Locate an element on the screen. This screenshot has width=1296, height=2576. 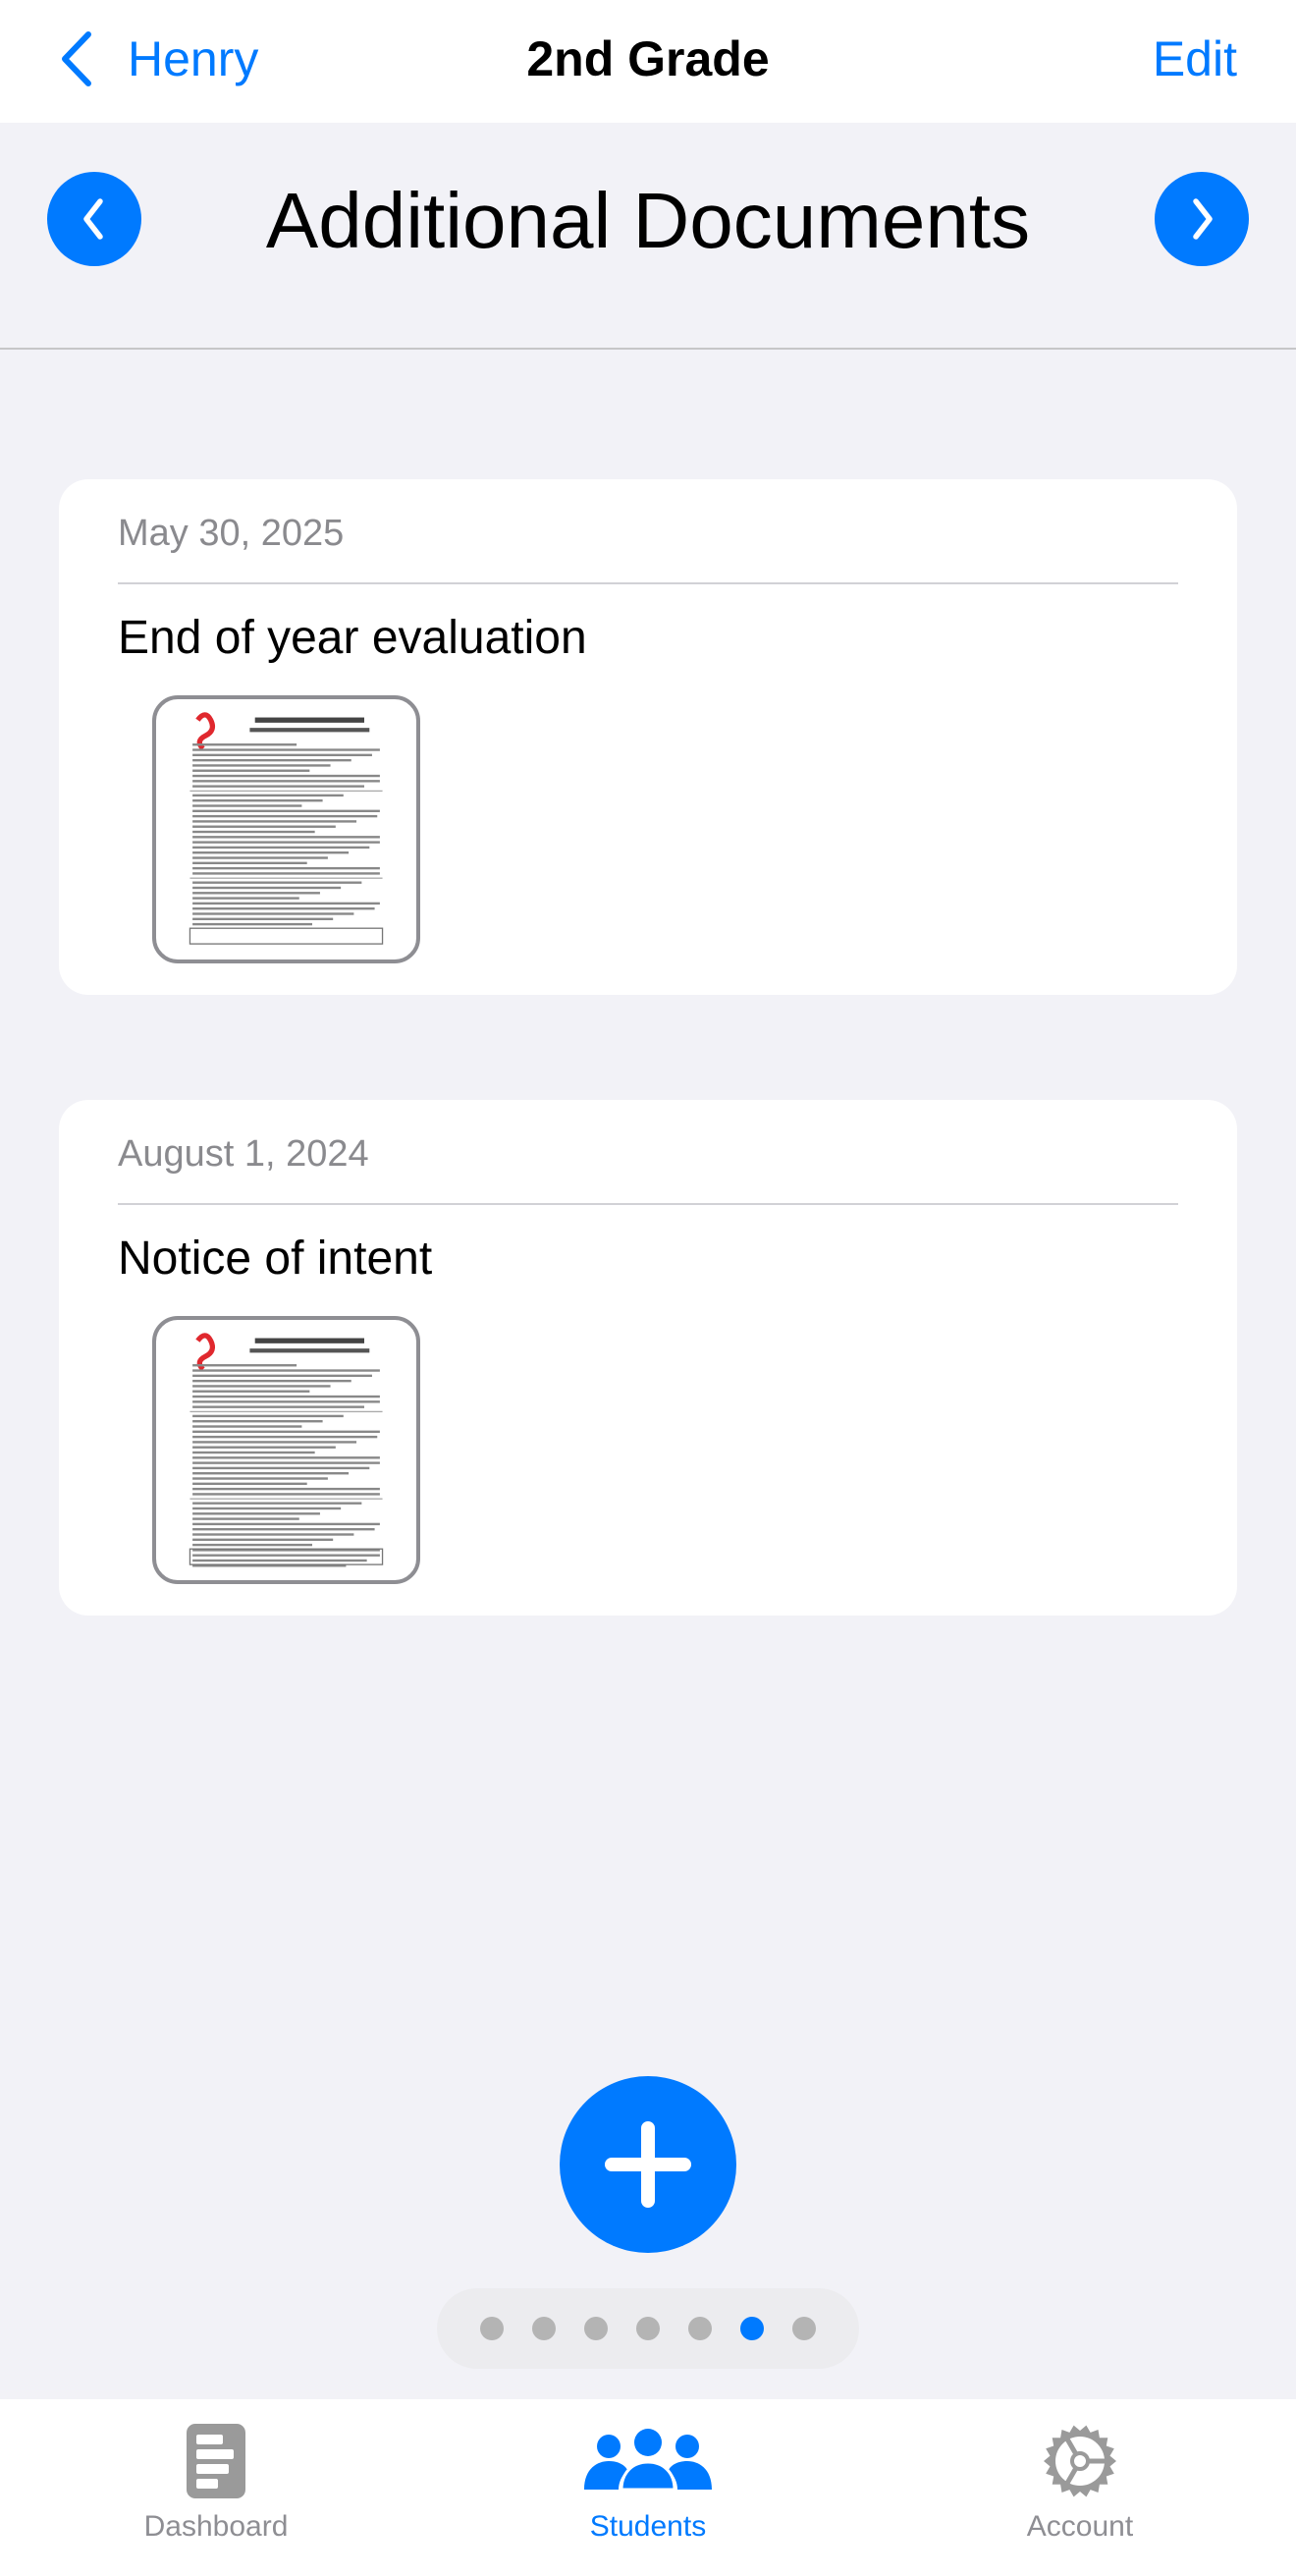
tab-bar: Dashboard Students Account is located at coordinates (648, 2487).